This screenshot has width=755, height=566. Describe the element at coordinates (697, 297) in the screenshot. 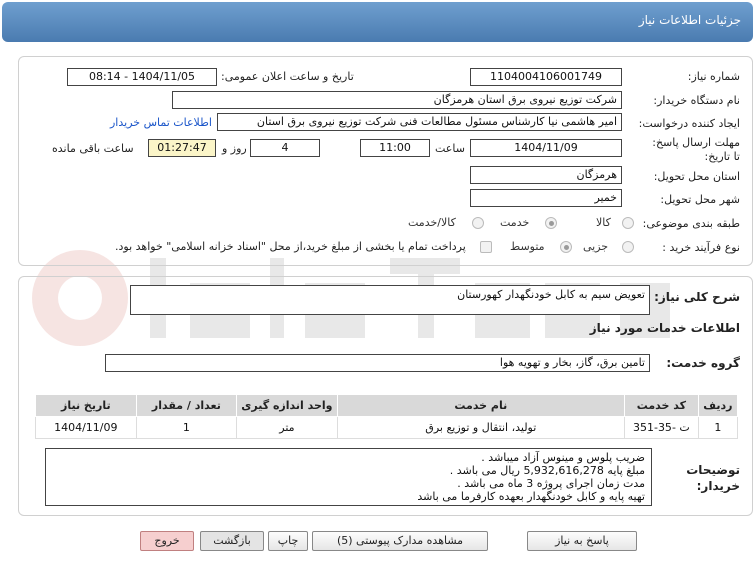

I see `summary-label: شرح کلی نیاز:` at that location.